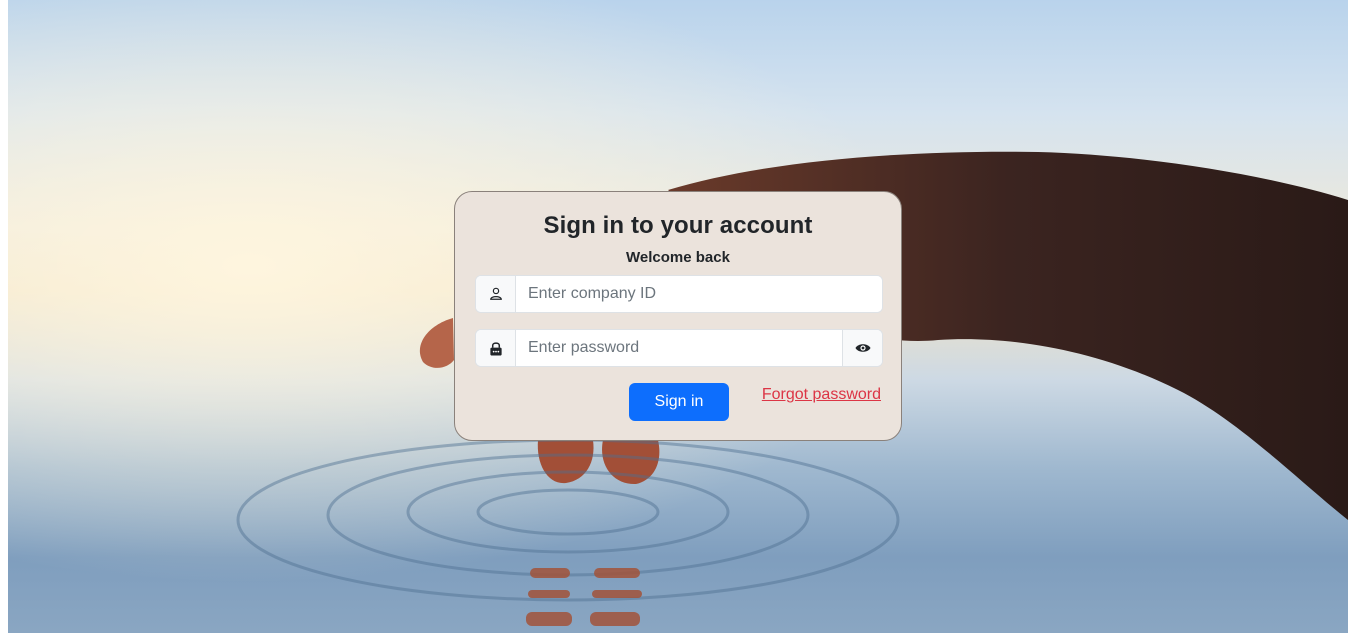 The height and width of the screenshot is (633, 1348). I want to click on company-id-group, so click(679, 294).